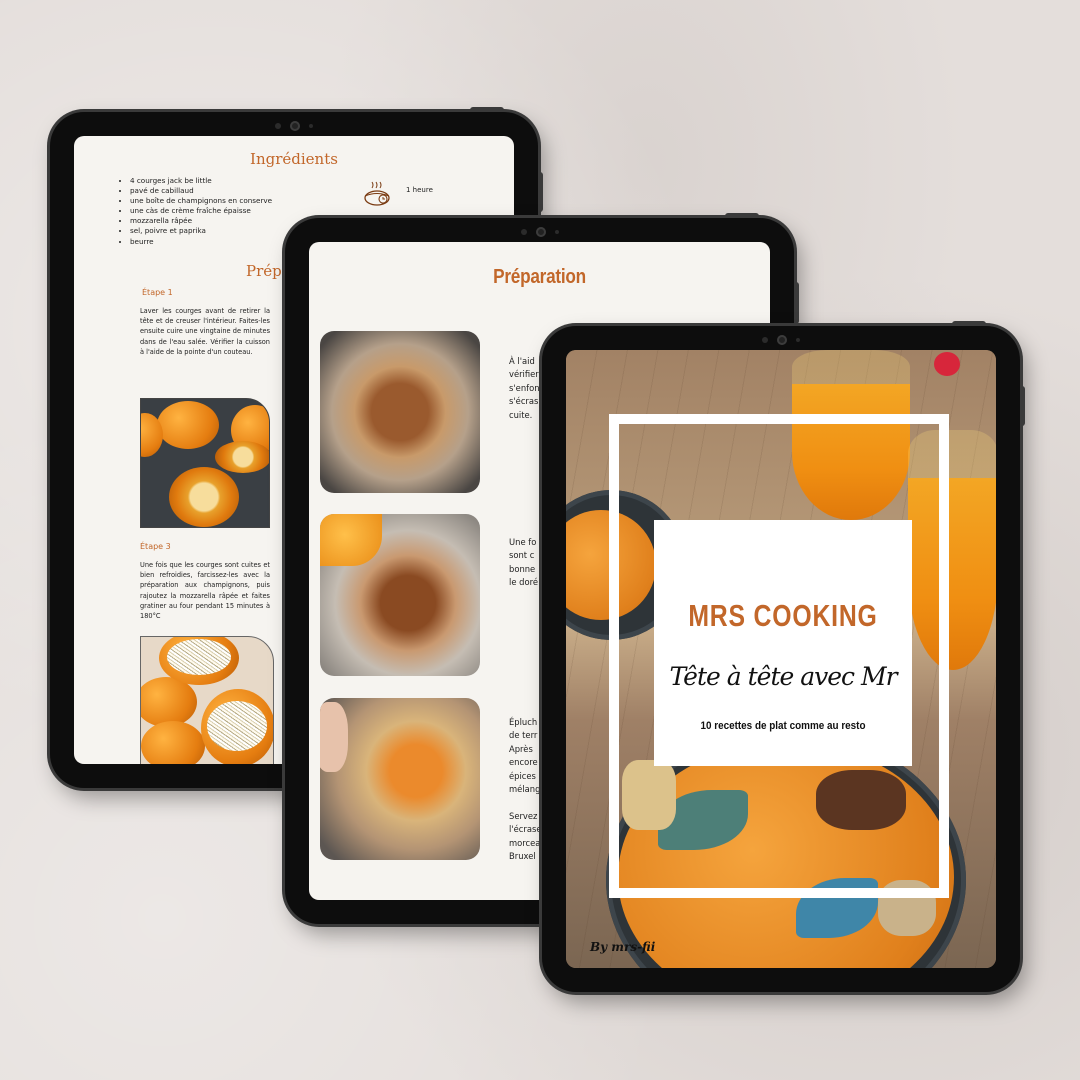 The width and height of the screenshot is (1080, 1080). I want to click on ingredient-item: 4 courges jack be little, so click(201, 181).